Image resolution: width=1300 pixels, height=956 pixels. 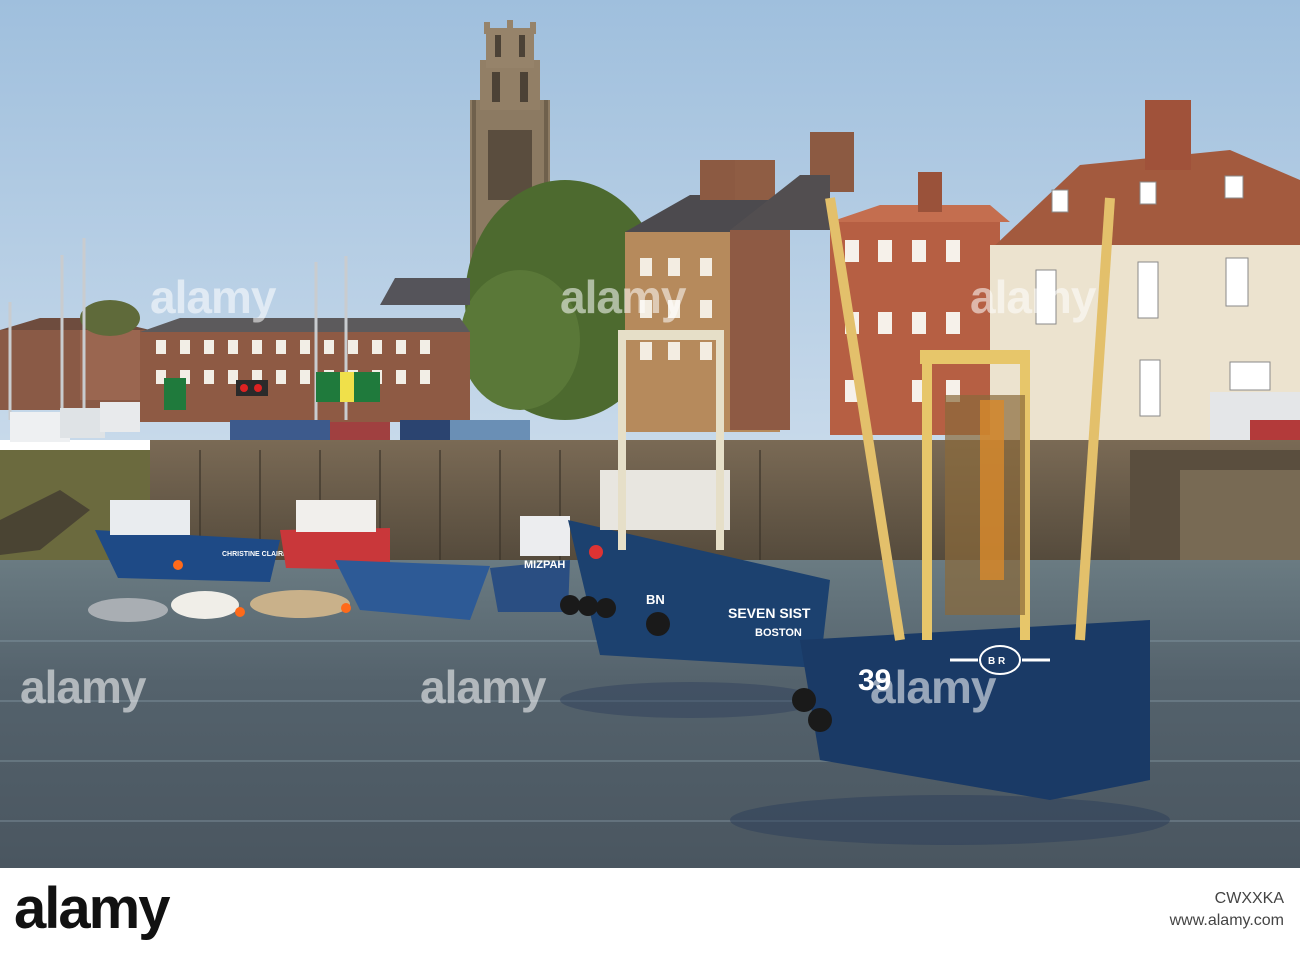 I want to click on footer-info: CWXXKA www.alamy.com, so click(x=1227, y=910).